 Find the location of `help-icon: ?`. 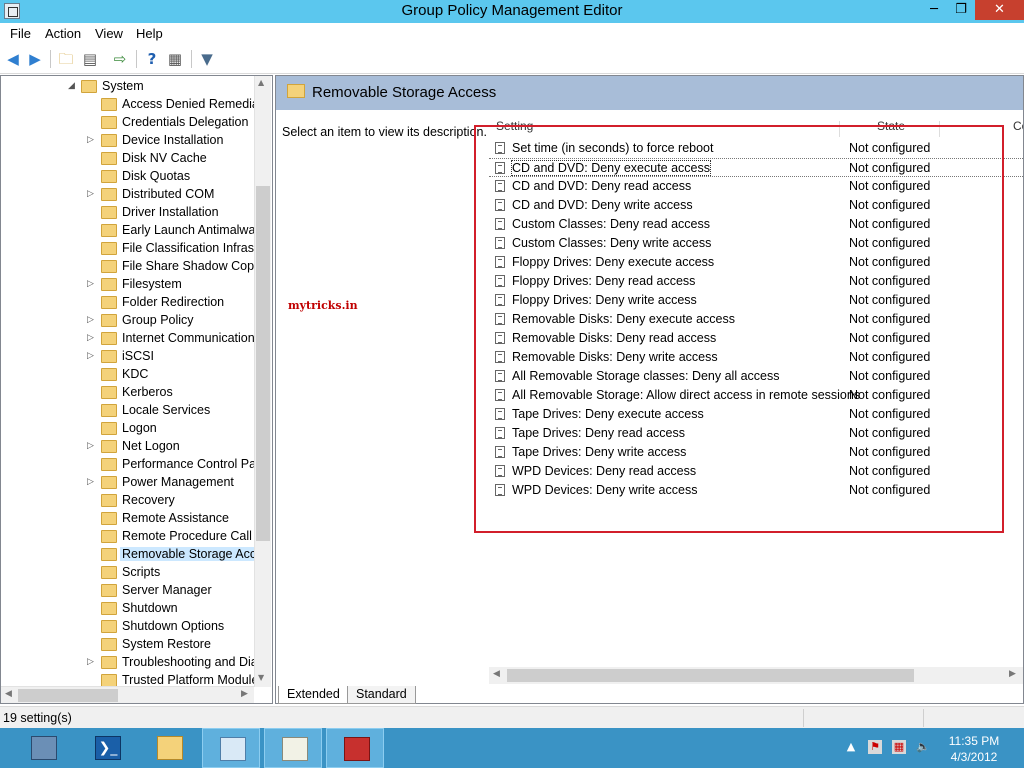

help-icon: ? is located at coordinates (152, 59).